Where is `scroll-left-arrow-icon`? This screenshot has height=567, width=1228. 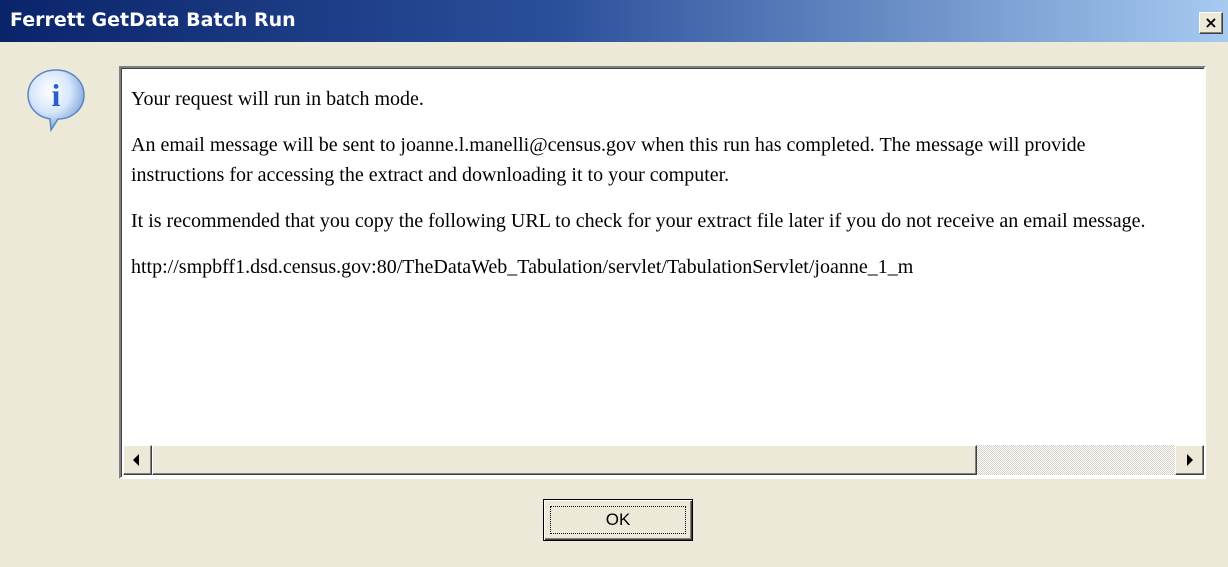 scroll-left-arrow-icon is located at coordinates (136, 460).